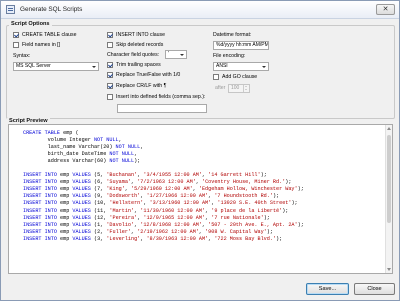 This screenshot has height=301, width=400. I want to click on insert-defined-box, so click(110, 97).